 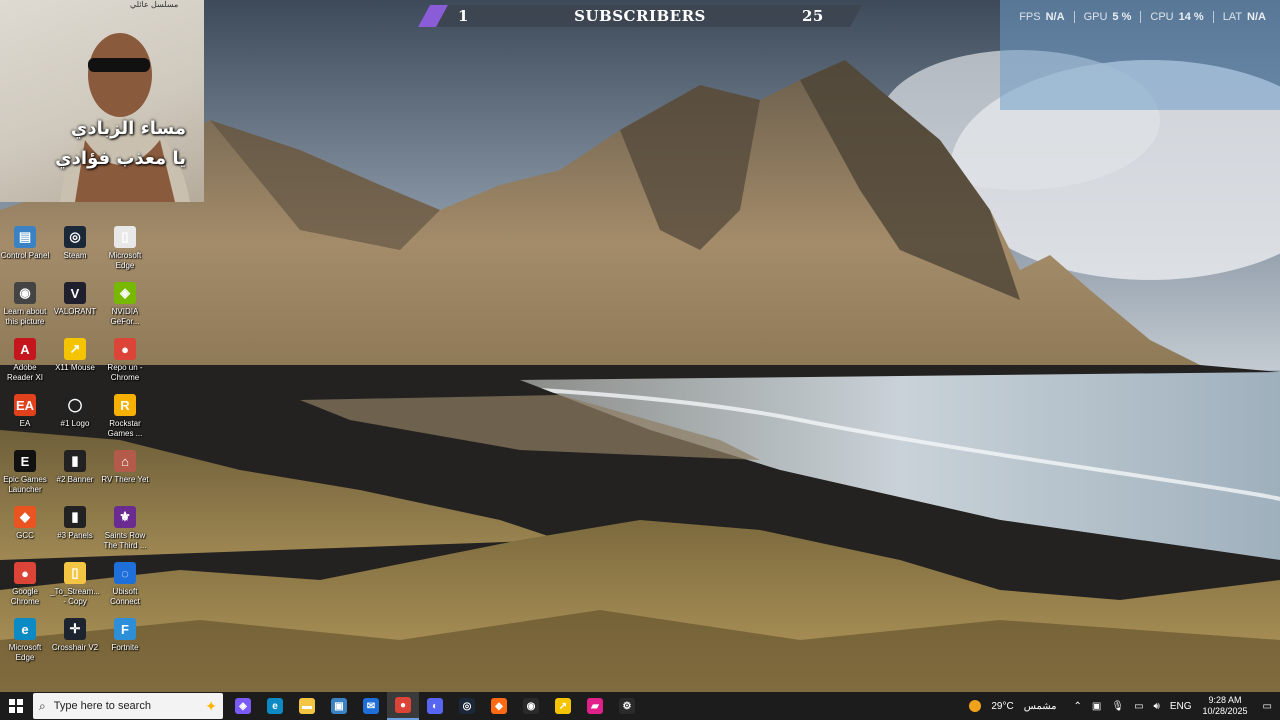 What do you see at coordinates (975, 706) in the screenshot?
I see `weather-sun-icon` at bounding box center [975, 706].